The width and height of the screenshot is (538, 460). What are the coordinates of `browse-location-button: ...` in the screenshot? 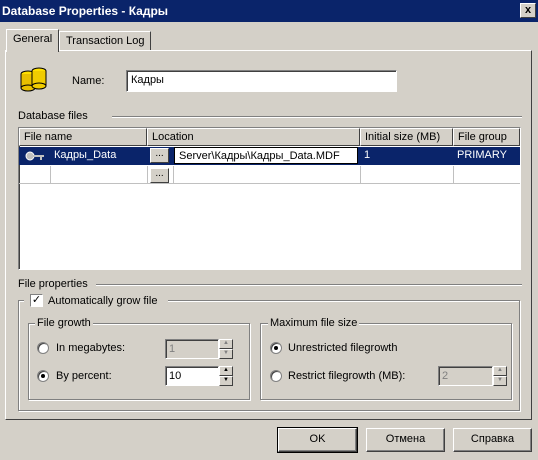 It's located at (159, 155).